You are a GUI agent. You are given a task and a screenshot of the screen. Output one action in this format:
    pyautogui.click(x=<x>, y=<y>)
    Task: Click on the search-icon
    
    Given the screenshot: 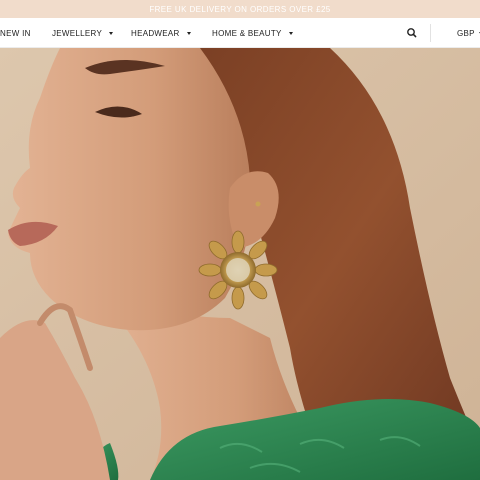 What is the action you would take?
    pyautogui.click(x=412, y=33)
    